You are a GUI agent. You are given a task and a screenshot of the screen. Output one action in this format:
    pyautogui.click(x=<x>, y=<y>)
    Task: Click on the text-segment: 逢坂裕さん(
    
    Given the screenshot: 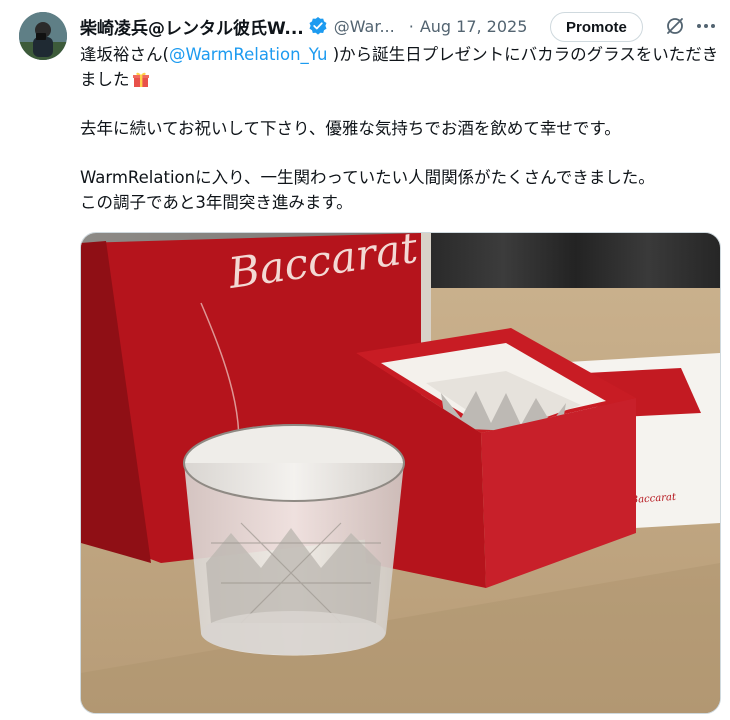 What is the action you would take?
    pyautogui.click(x=124, y=54)
    